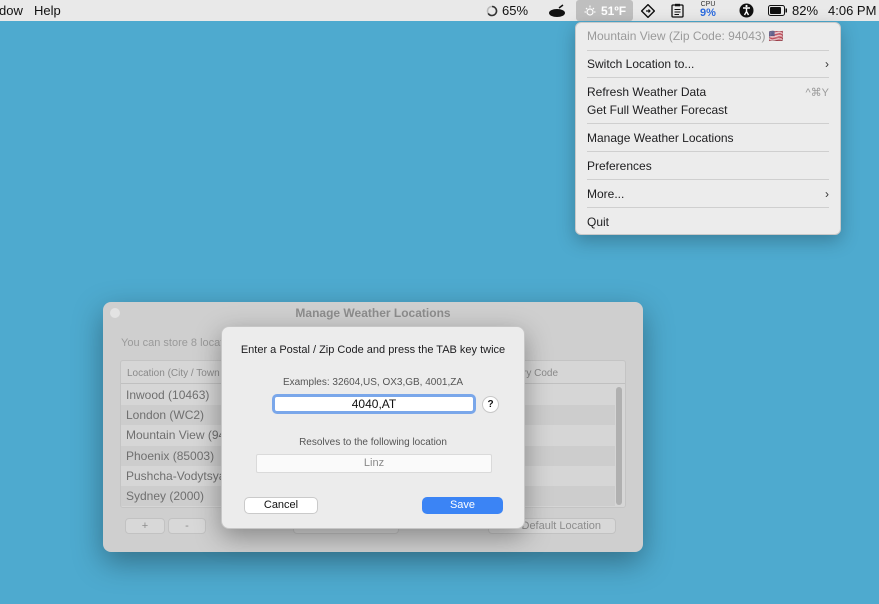  I want to click on cpu-status: CPU 9%, so click(708, 10).